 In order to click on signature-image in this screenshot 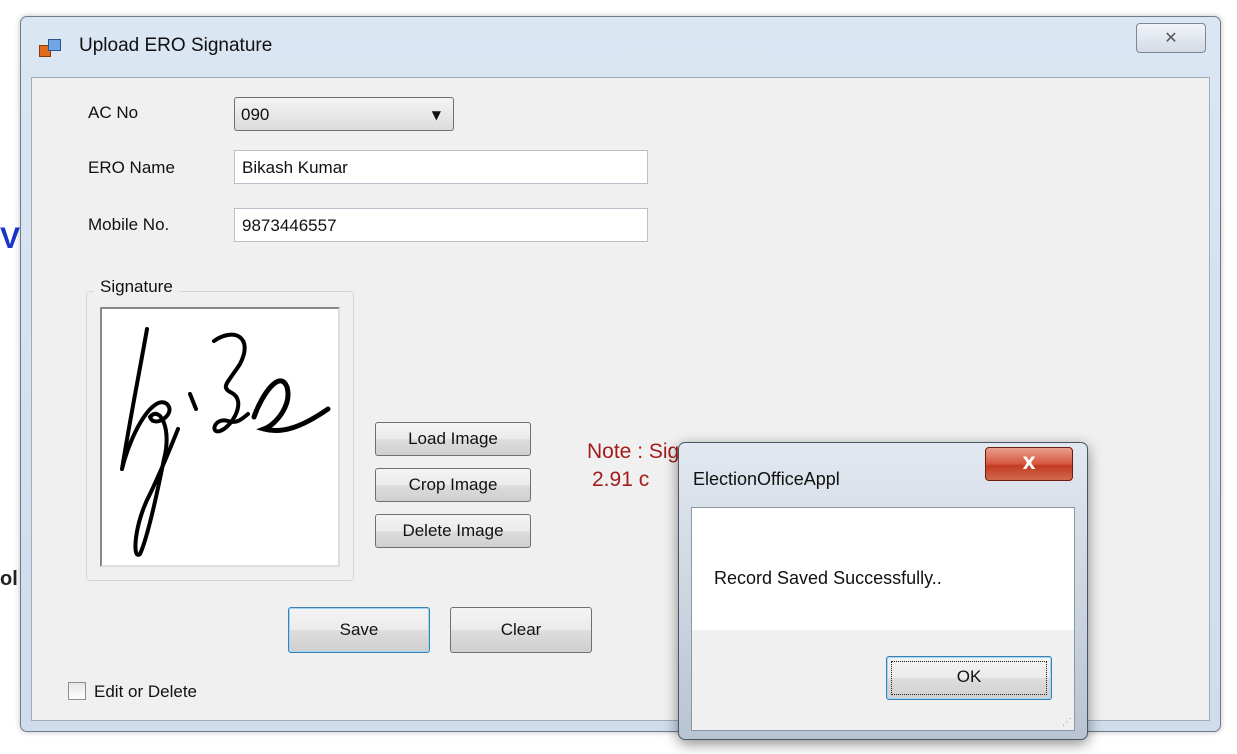, I will do `click(225, 442)`.